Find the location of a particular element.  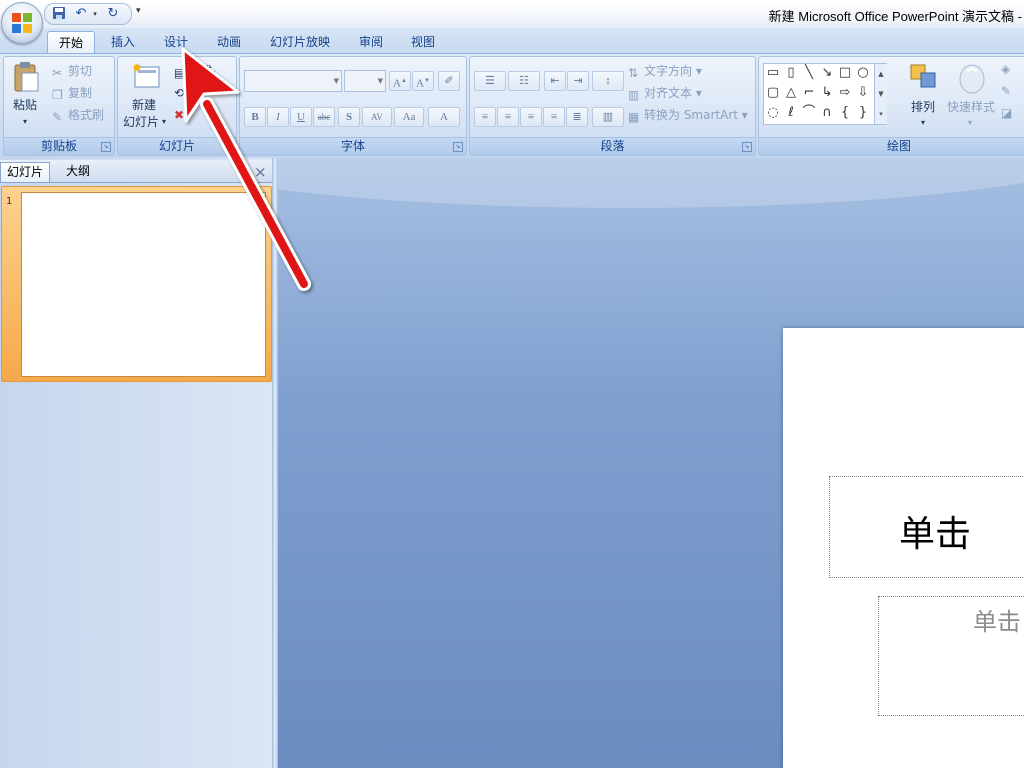

arrange-dropdown-icon: ▾ is located at coordinates (923, 123).